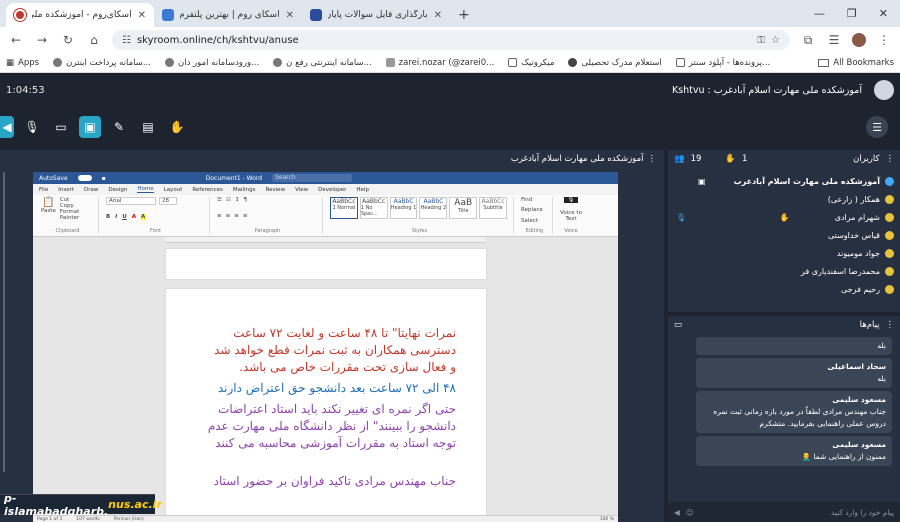 This screenshot has width=900, height=522. I want to click on profile-avatar-icon, so click(859, 40).